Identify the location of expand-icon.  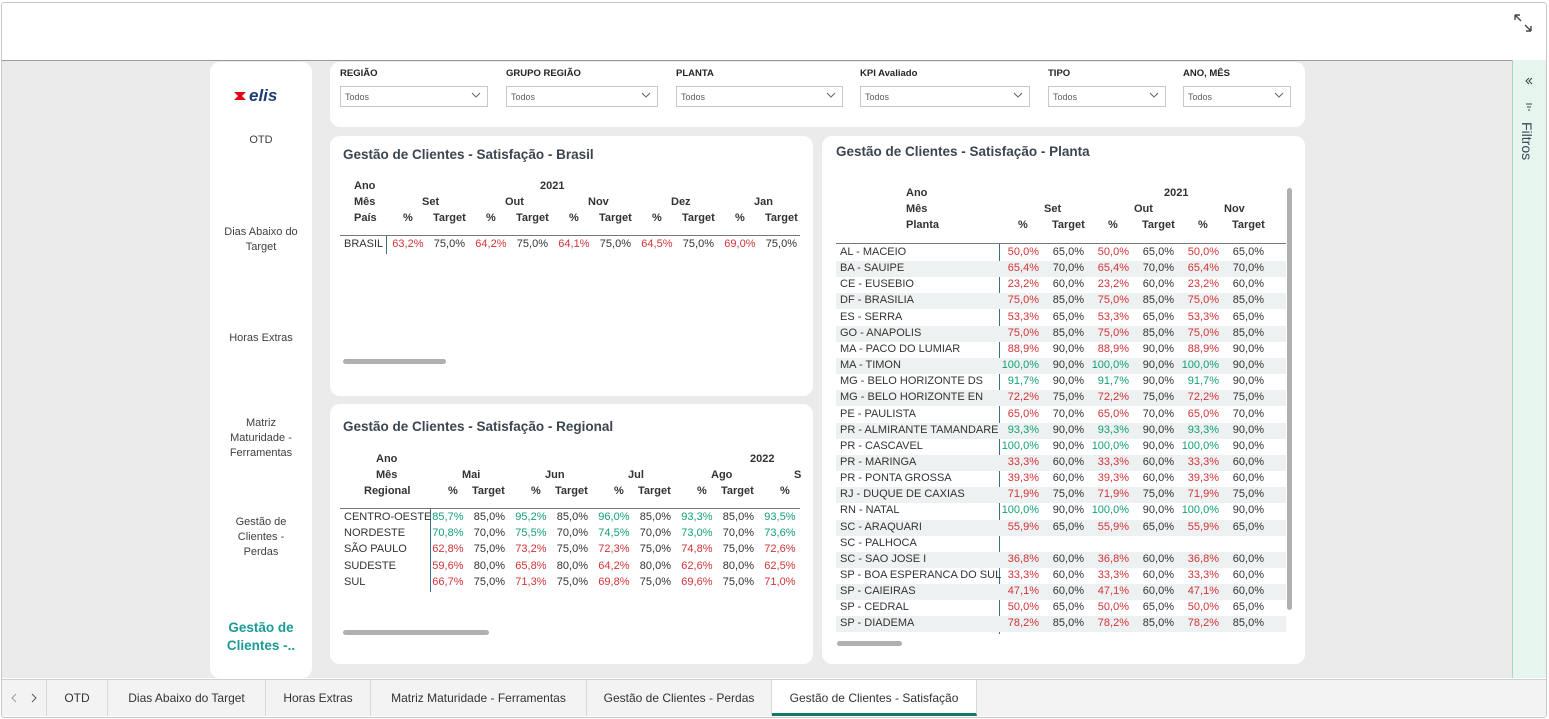
(1523, 23).